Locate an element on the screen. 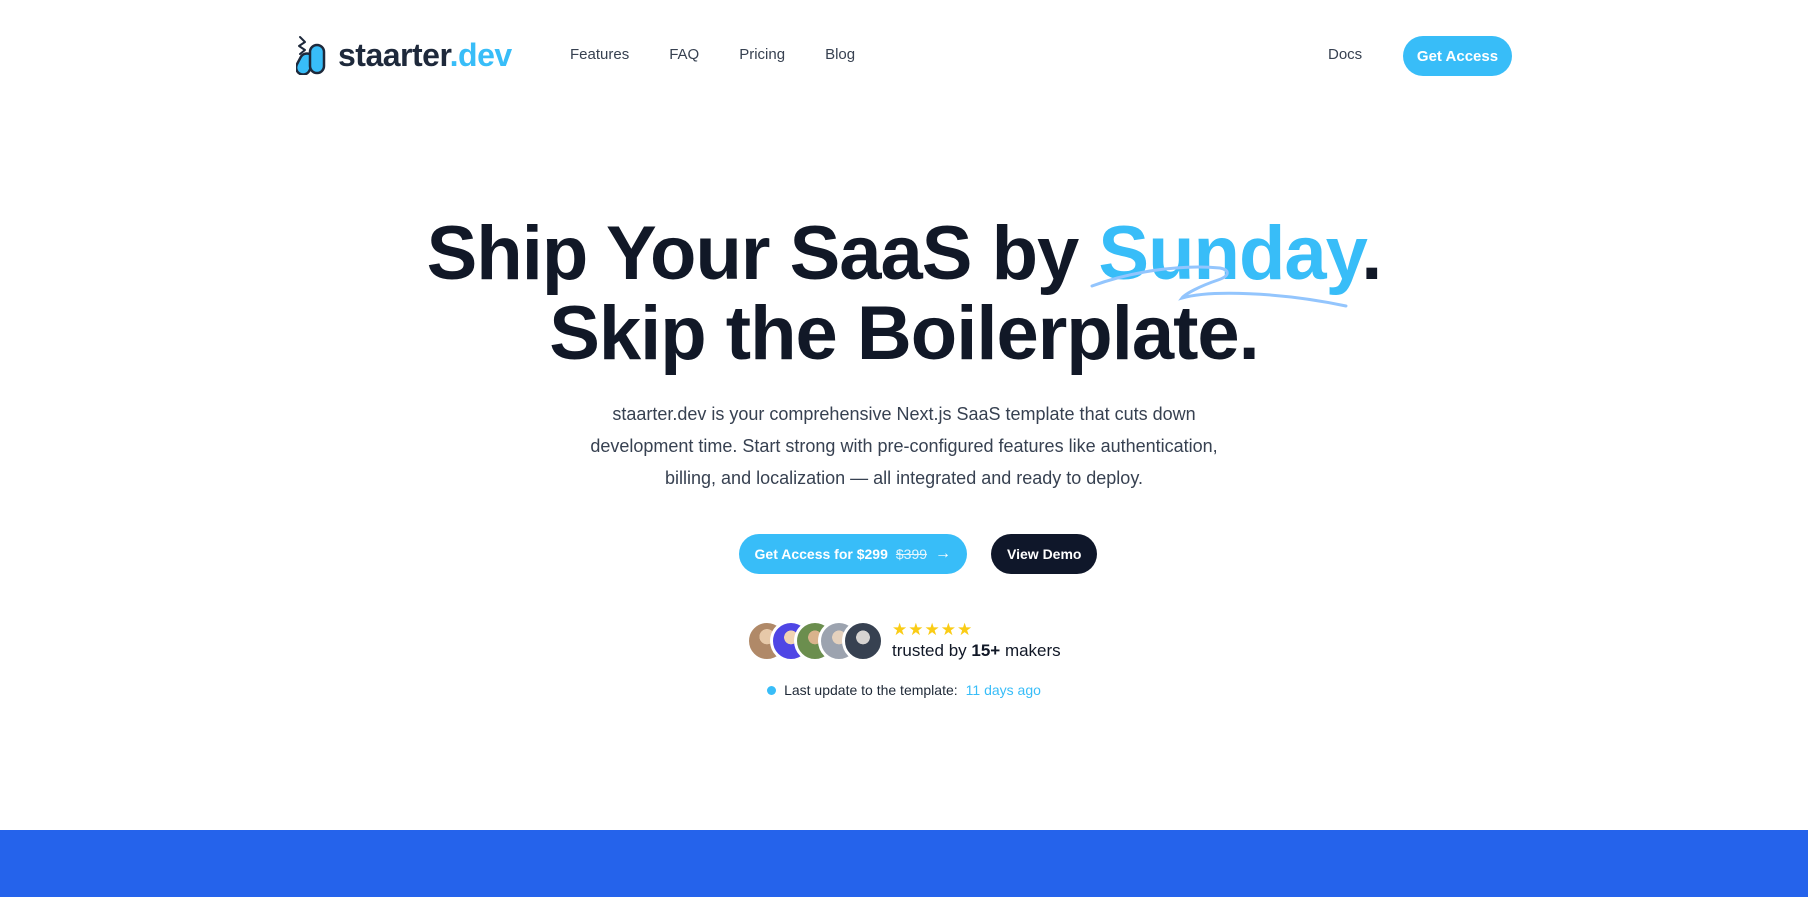  get-access-price-button: Get Access for $299 $399 → is located at coordinates (853, 554).